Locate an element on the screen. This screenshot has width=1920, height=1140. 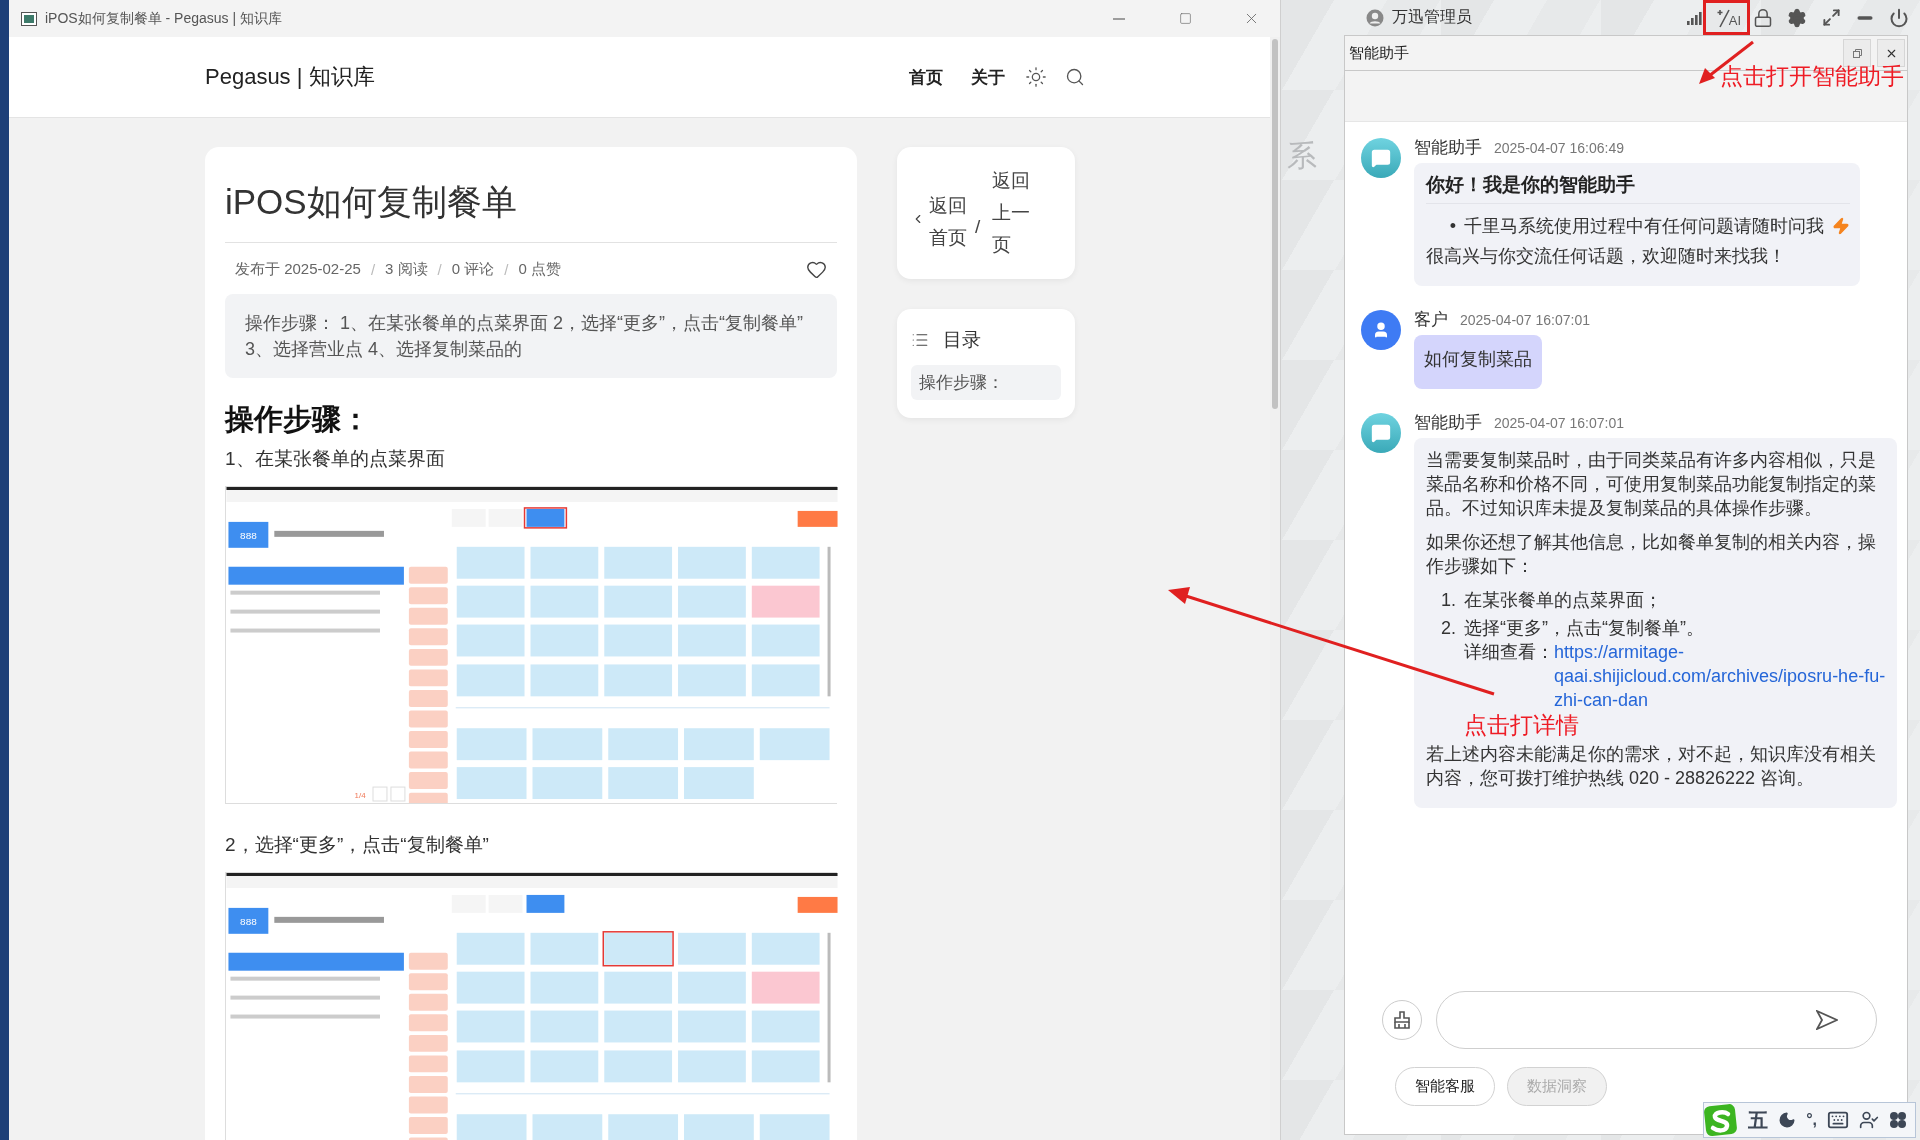
maximize-icon is located at coordinates (1185, 18).